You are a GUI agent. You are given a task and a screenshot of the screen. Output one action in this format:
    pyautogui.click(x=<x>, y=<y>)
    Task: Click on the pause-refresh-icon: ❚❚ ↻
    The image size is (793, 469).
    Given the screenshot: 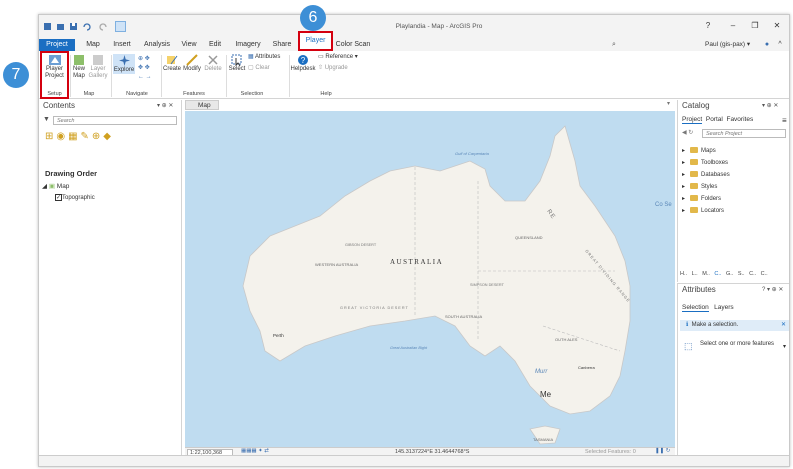 What is the action you would take?
    pyautogui.click(x=662, y=451)
    